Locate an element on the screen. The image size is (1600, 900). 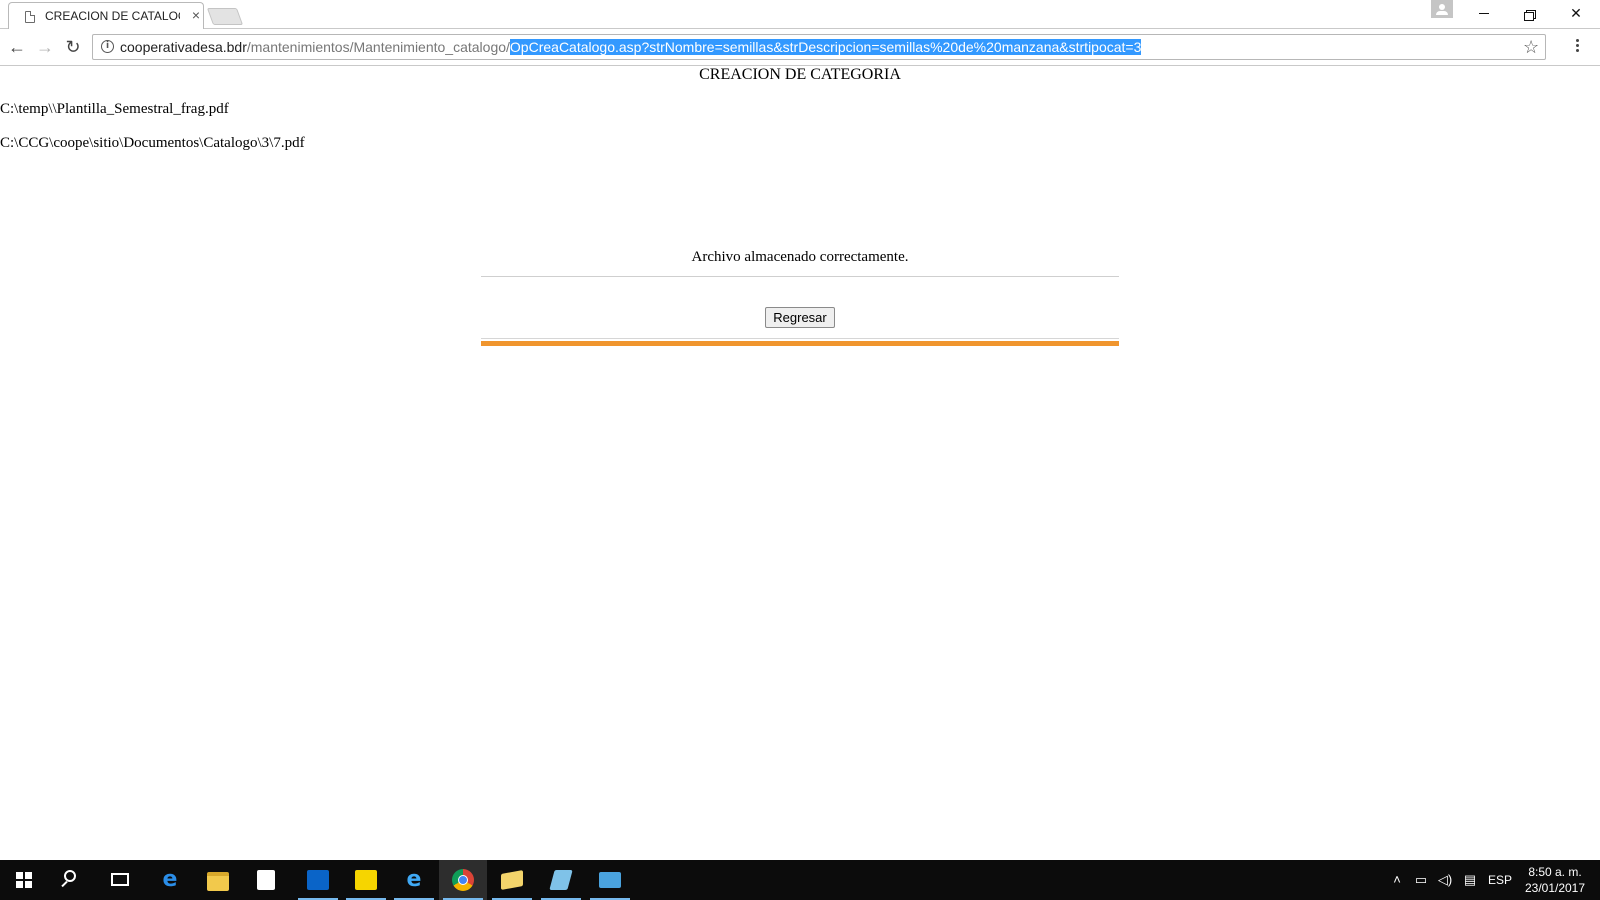
arrow-left-icon: ← is located at coordinates (17, 47).